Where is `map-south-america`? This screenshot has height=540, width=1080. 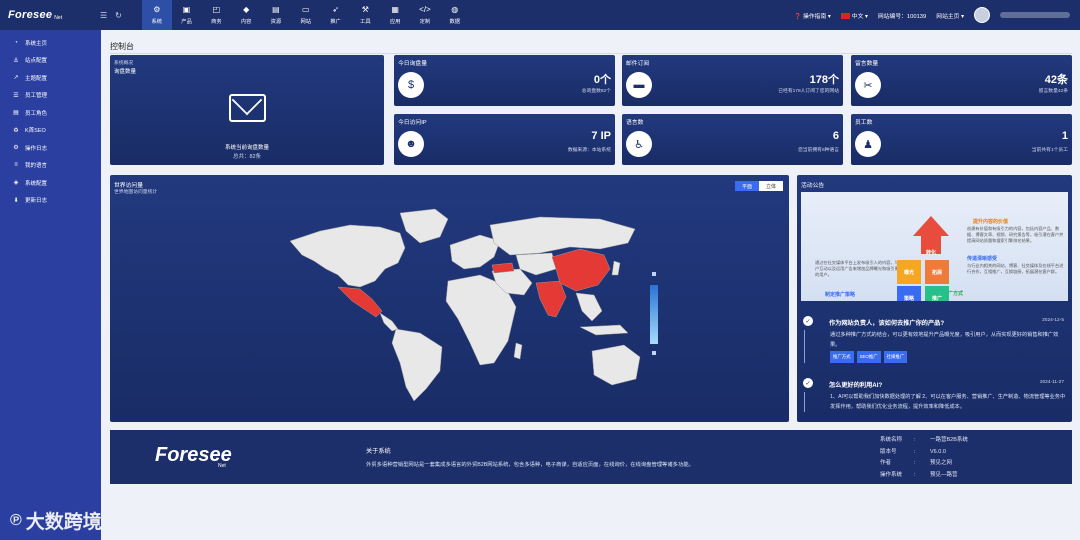
map-south-america is located at coordinates (417, 365).